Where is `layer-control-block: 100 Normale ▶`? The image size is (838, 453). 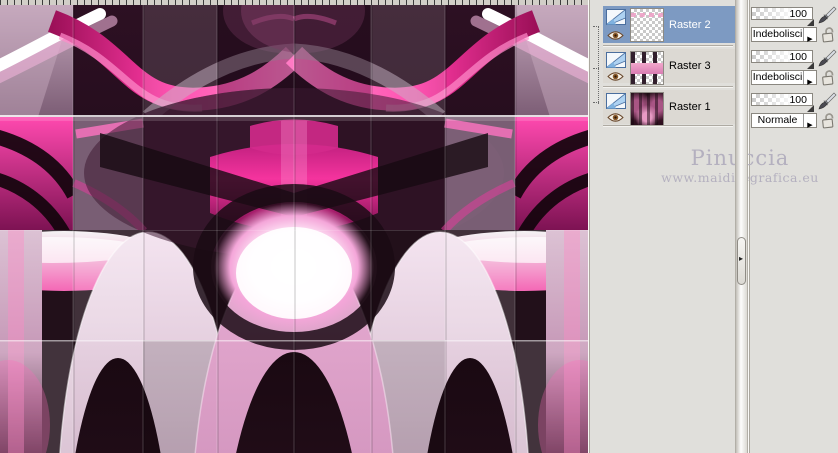
layer-control-block: 100 Normale ▶ is located at coordinates (793, 113).